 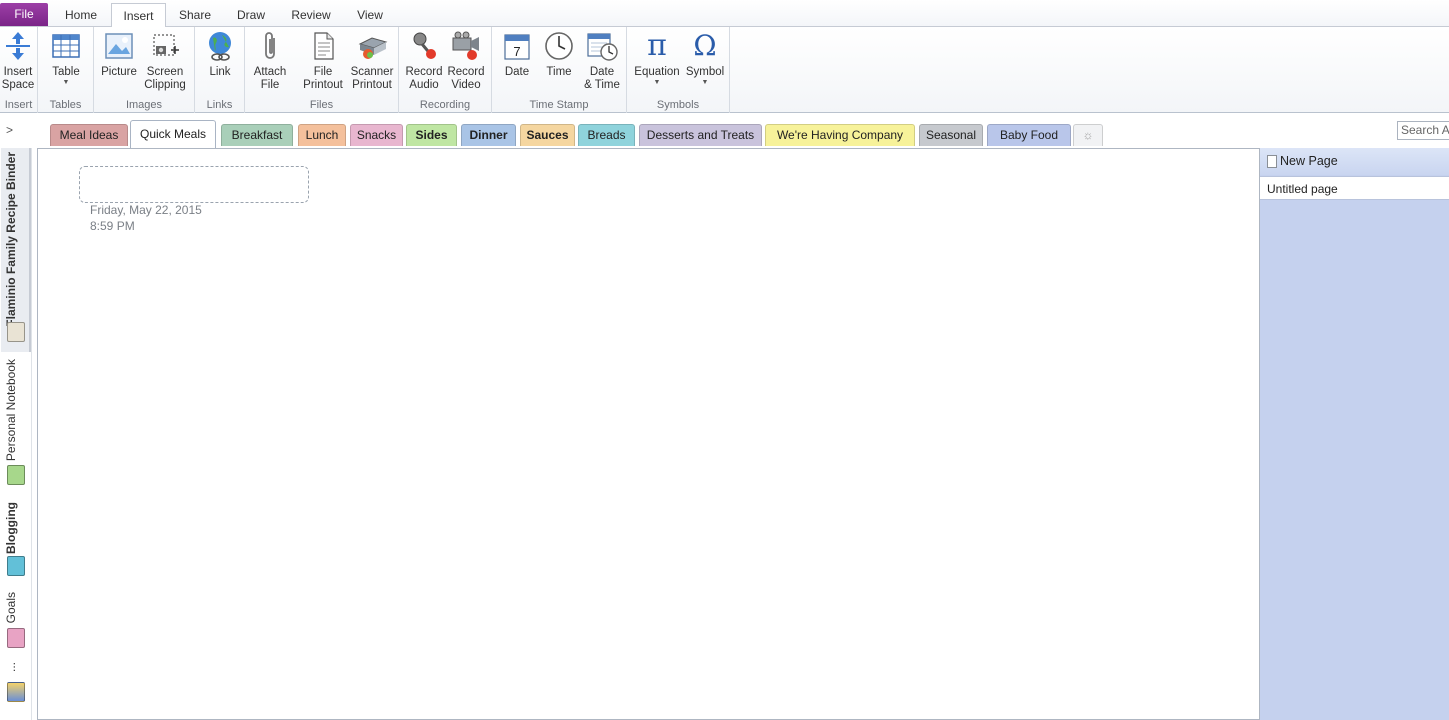 I want to click on screen-clipping-label-2: Clipping, so click(x=165, y=85).